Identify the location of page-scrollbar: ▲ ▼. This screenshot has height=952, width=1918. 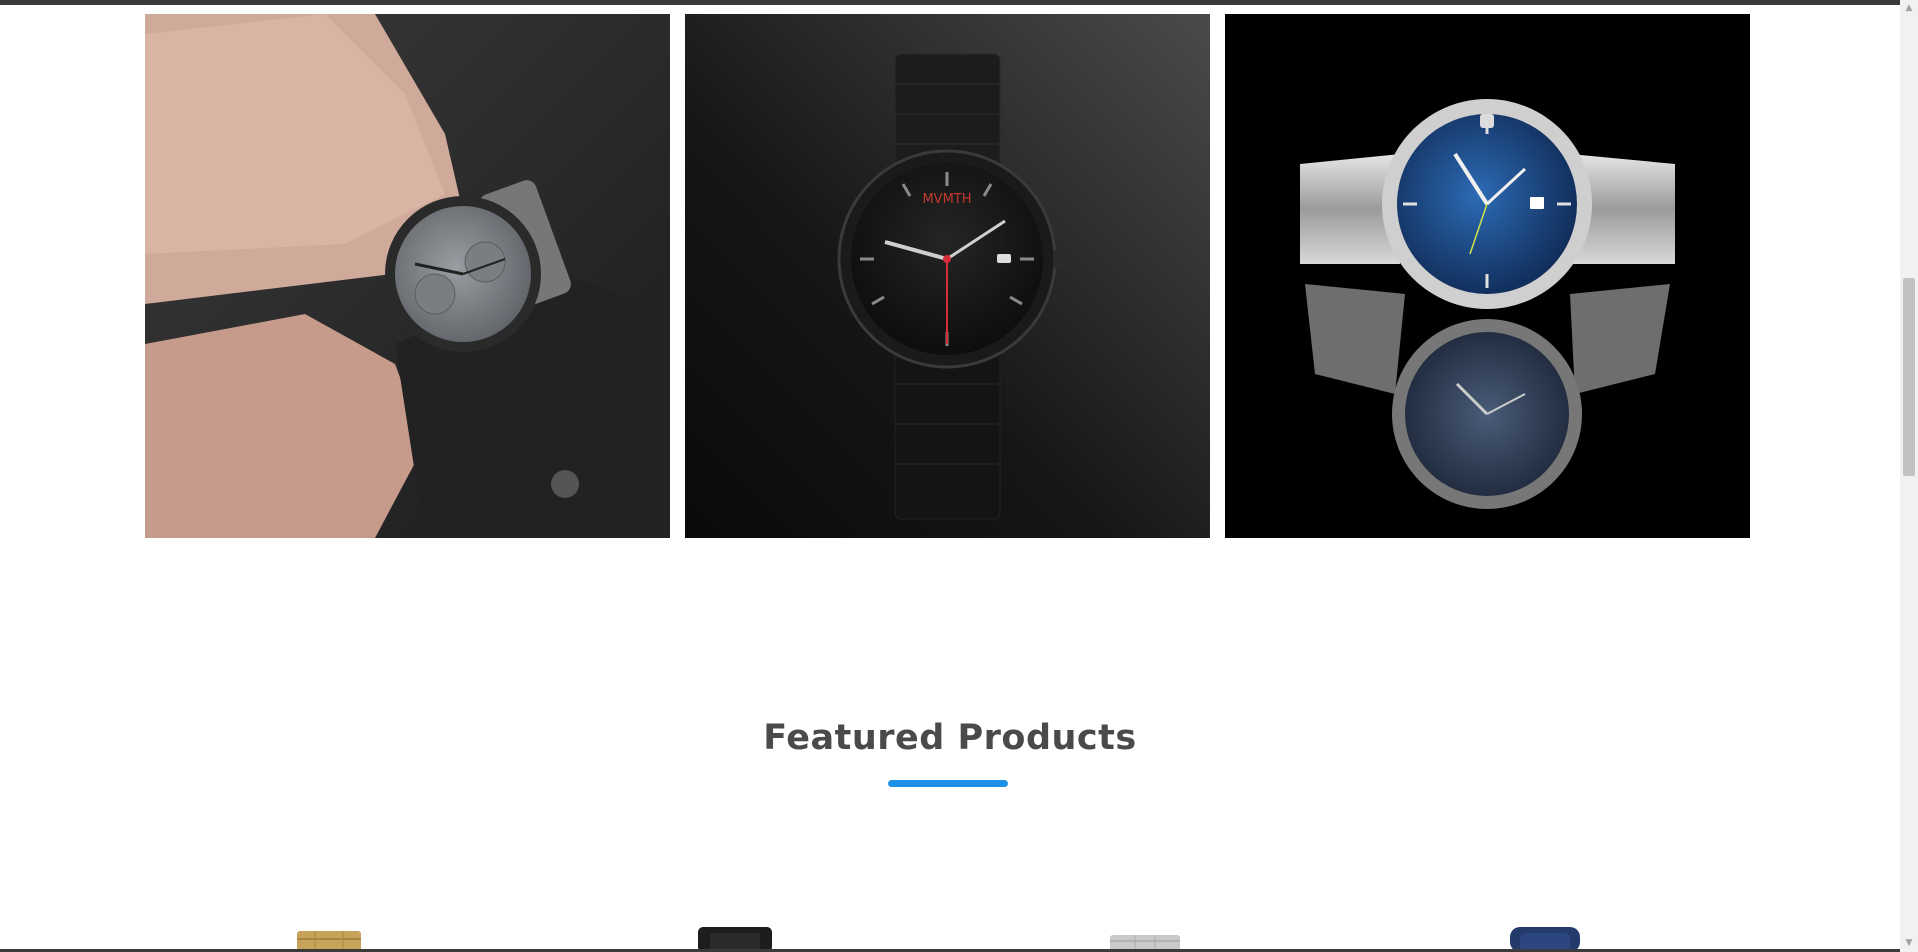
(1909, 476).